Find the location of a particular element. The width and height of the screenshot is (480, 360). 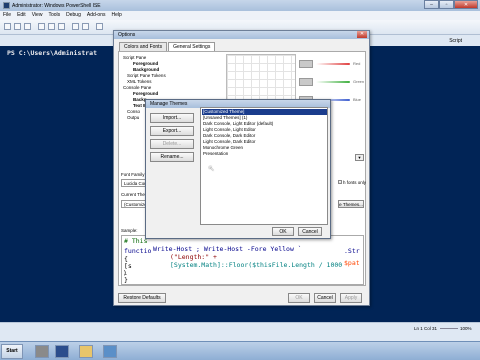

restore-defaults-button: Restore Defaults is located at coordinates (142, 298).